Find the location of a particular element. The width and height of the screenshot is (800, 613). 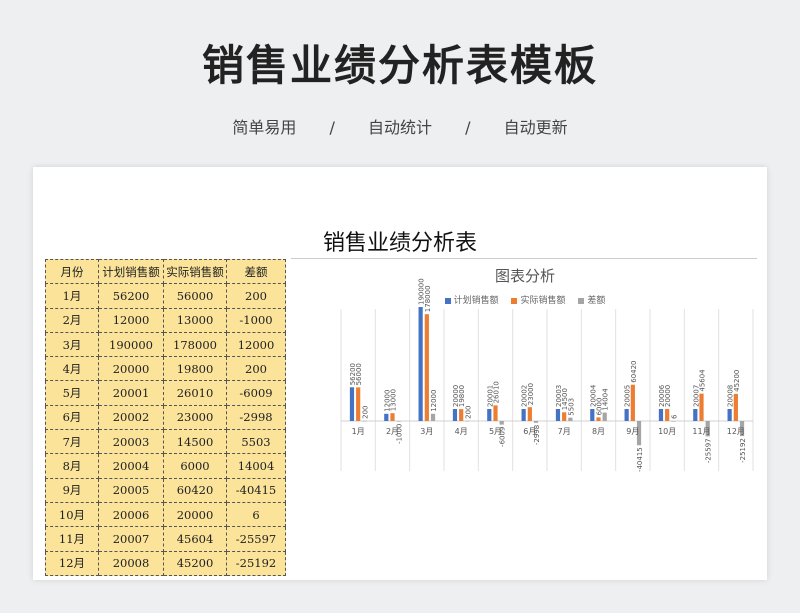

cell-plan: 56200 is located at coordinates (131, 296).